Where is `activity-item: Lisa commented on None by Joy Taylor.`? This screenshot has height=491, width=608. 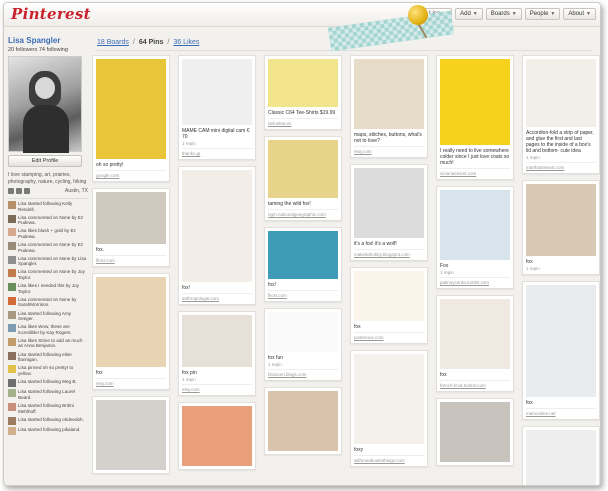
activity-item: Lisa commented on None by Joy Taylor. is located at coordinates (48, 274).